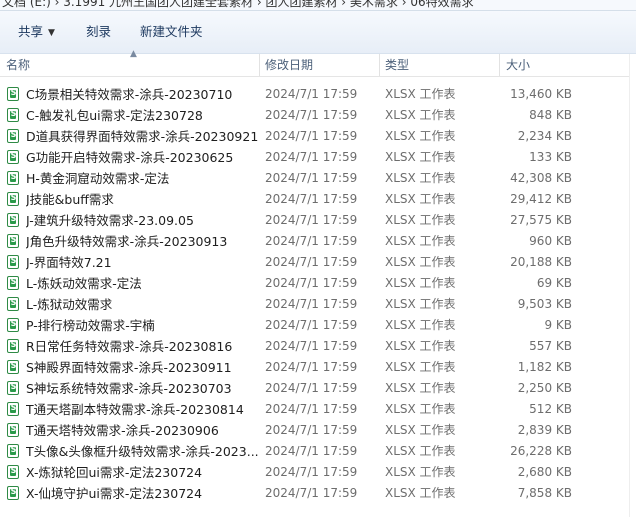 The width and height of the screenshot is (636, 517). Describe the element at coordinates (546, 65) in the screenshot. I see `column-header-size: 大小` at that location.